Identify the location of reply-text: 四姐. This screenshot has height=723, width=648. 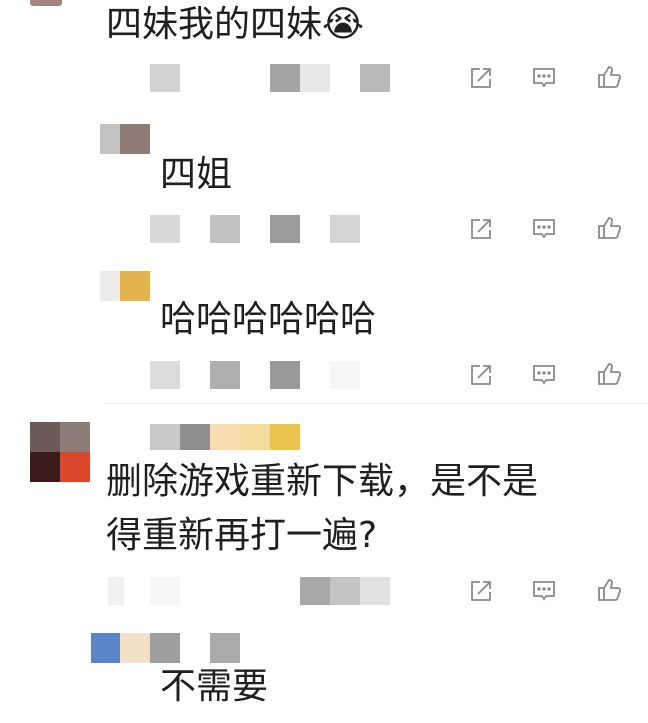
(196, 174).